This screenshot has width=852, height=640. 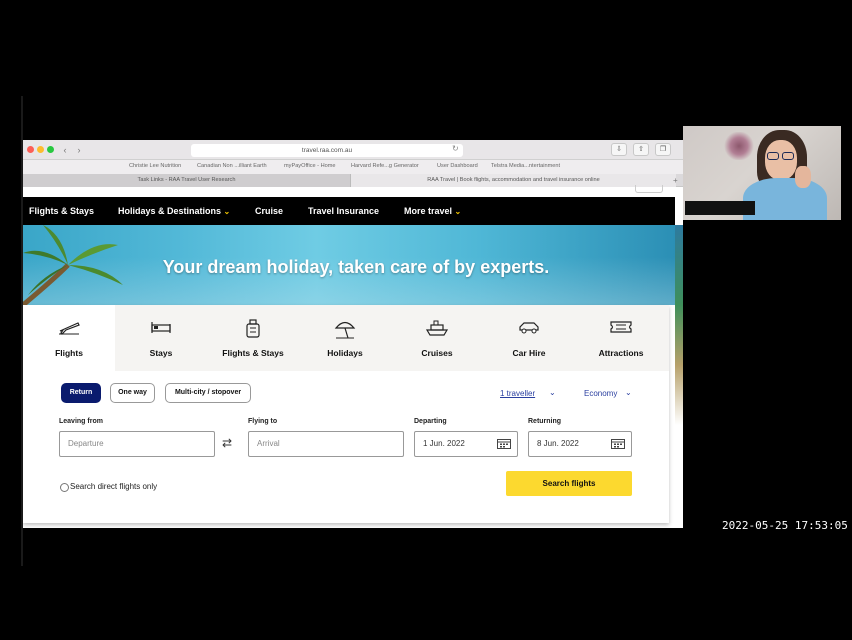 I want to click on nav-more-travel: More travel ⌄, so click(x=432, y=211).